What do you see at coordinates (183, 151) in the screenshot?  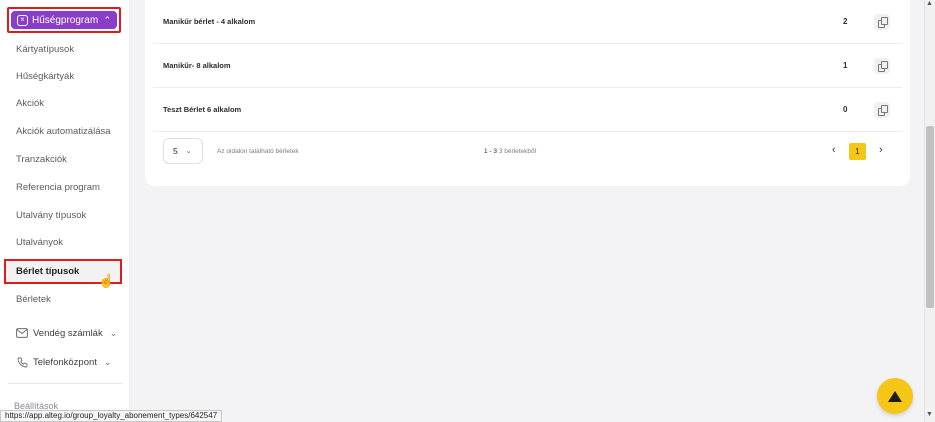 I see `per-page-select: 5 ⌄` at bounding box center [183, 151].